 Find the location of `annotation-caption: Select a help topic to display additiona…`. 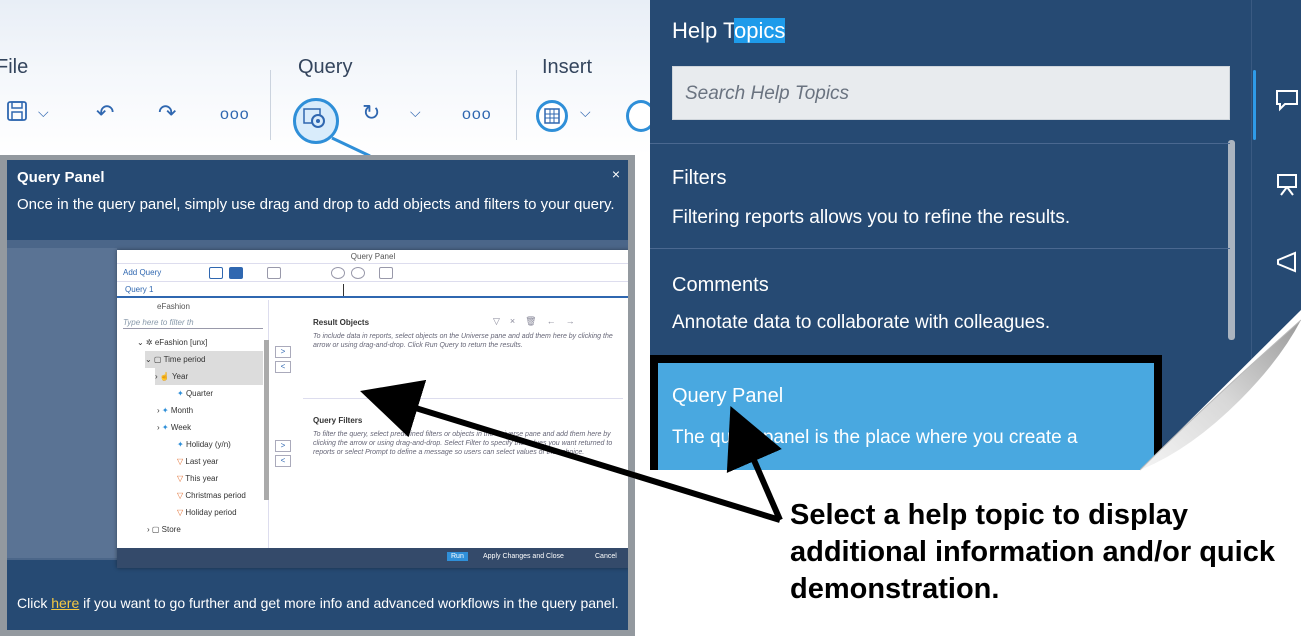

annotation-caption: Select a help topic to display additiona… is located at coordinates (1032, 552).